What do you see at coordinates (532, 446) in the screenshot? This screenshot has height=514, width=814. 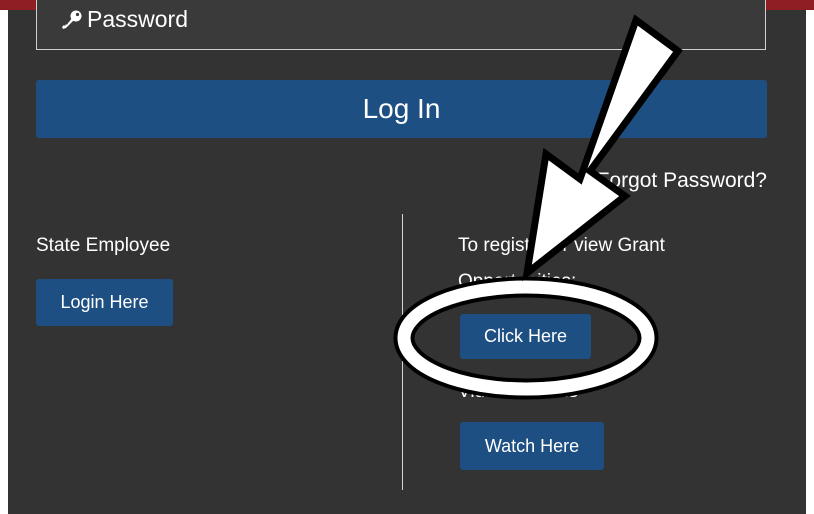 I see `watch-here-button: Watch Here` at bounding box center [532, 446].